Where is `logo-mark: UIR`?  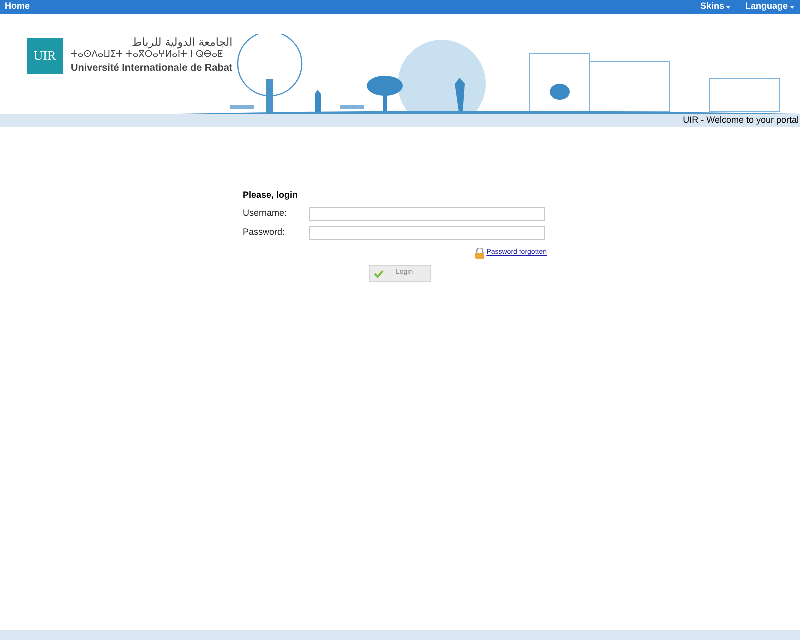 logo-mark: UIR is located at coordinates (45, 56).